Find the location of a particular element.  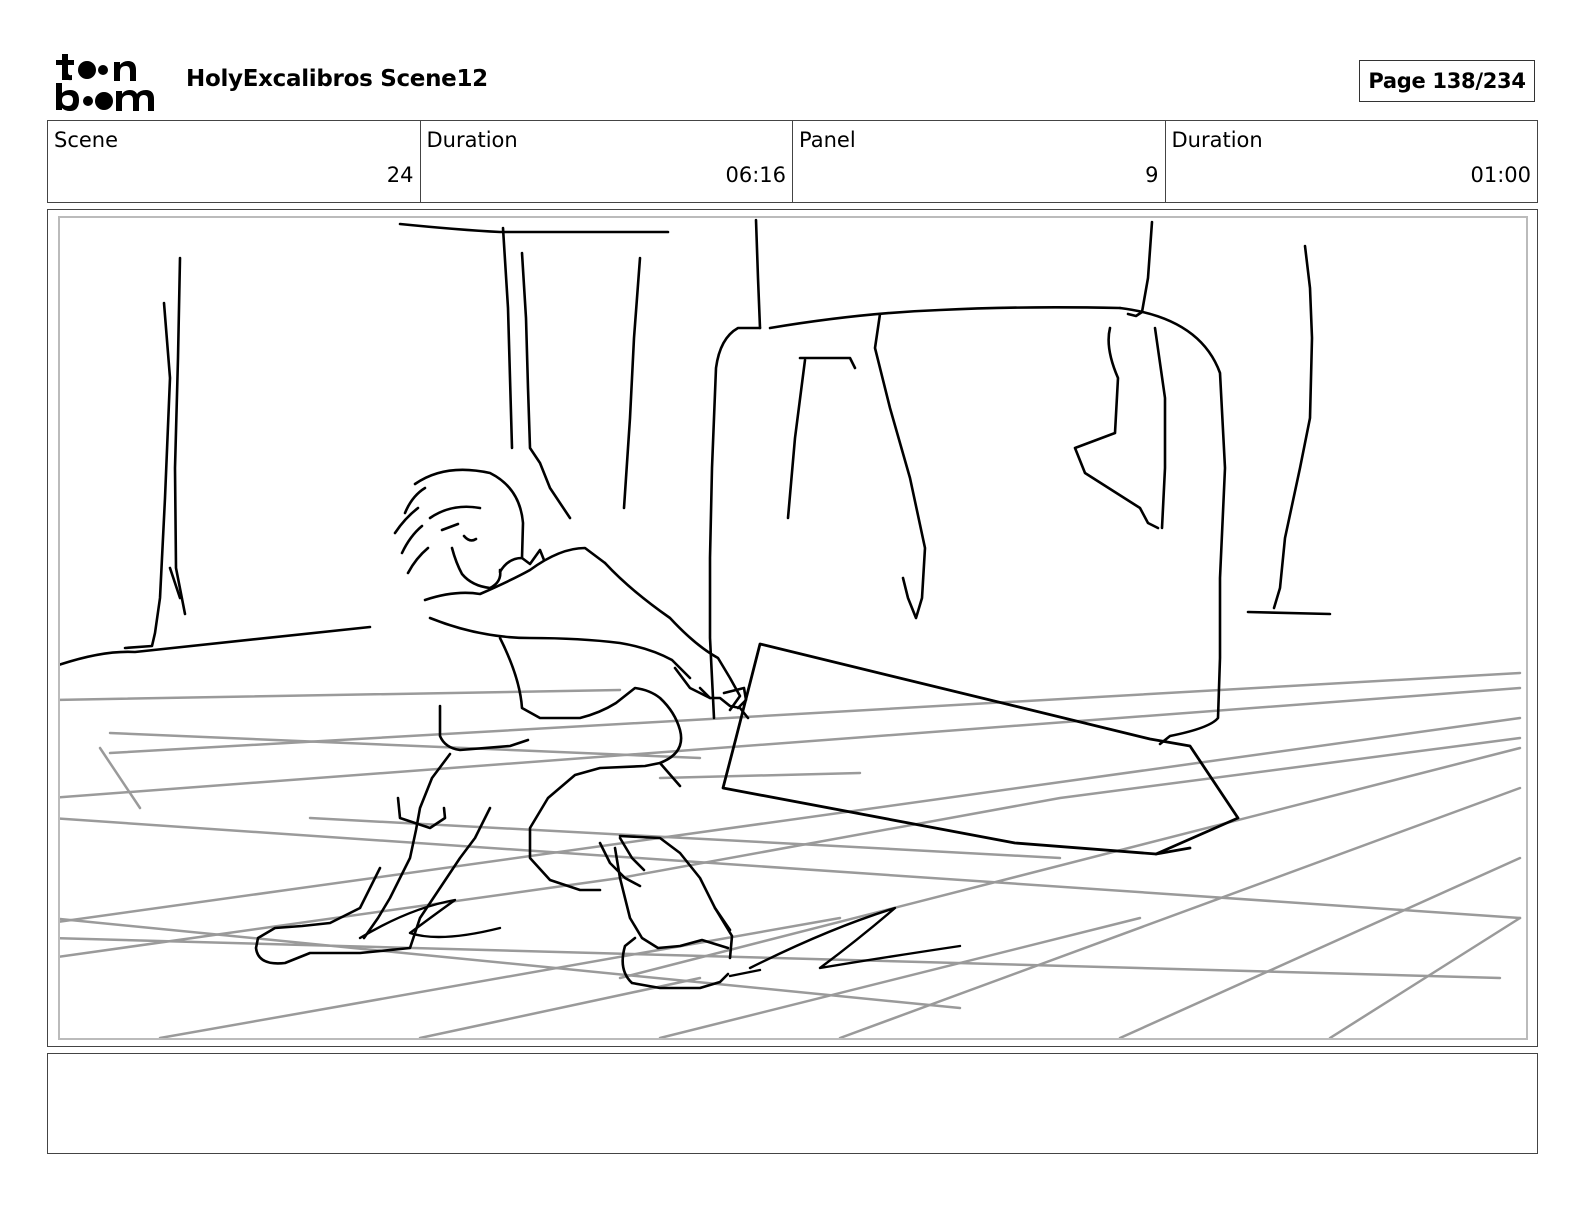

panel-value: 9 is located at coordinates (1152, 175).